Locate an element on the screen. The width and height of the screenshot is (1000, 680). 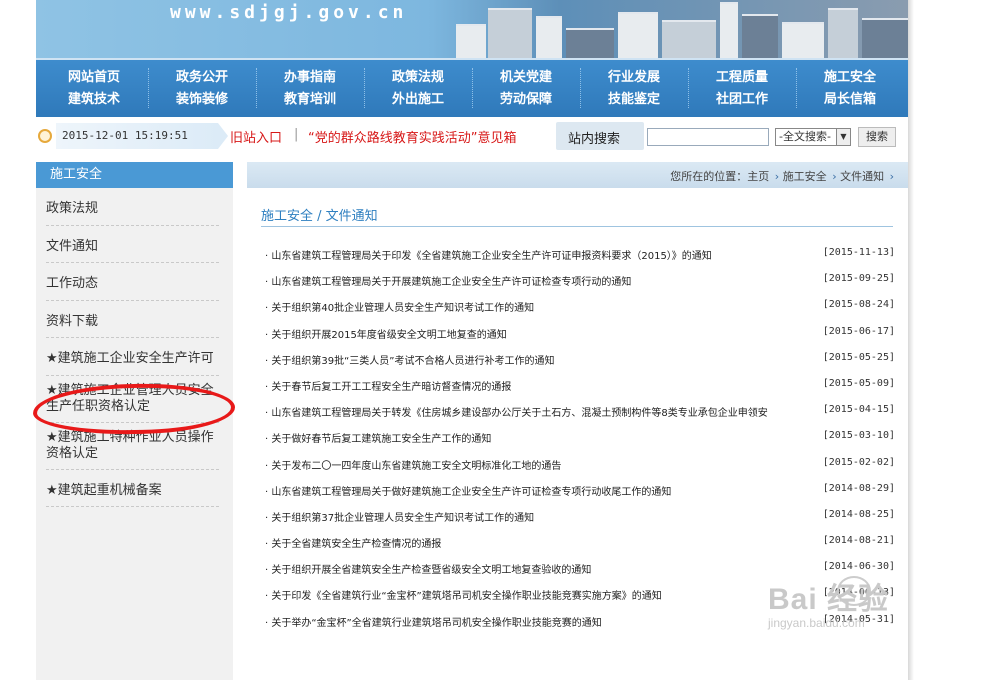
list-item: · 关于做好春节后复工建筑施工安全生产工作的通知 [2015-03-10] is located at coordinates (580, 436).